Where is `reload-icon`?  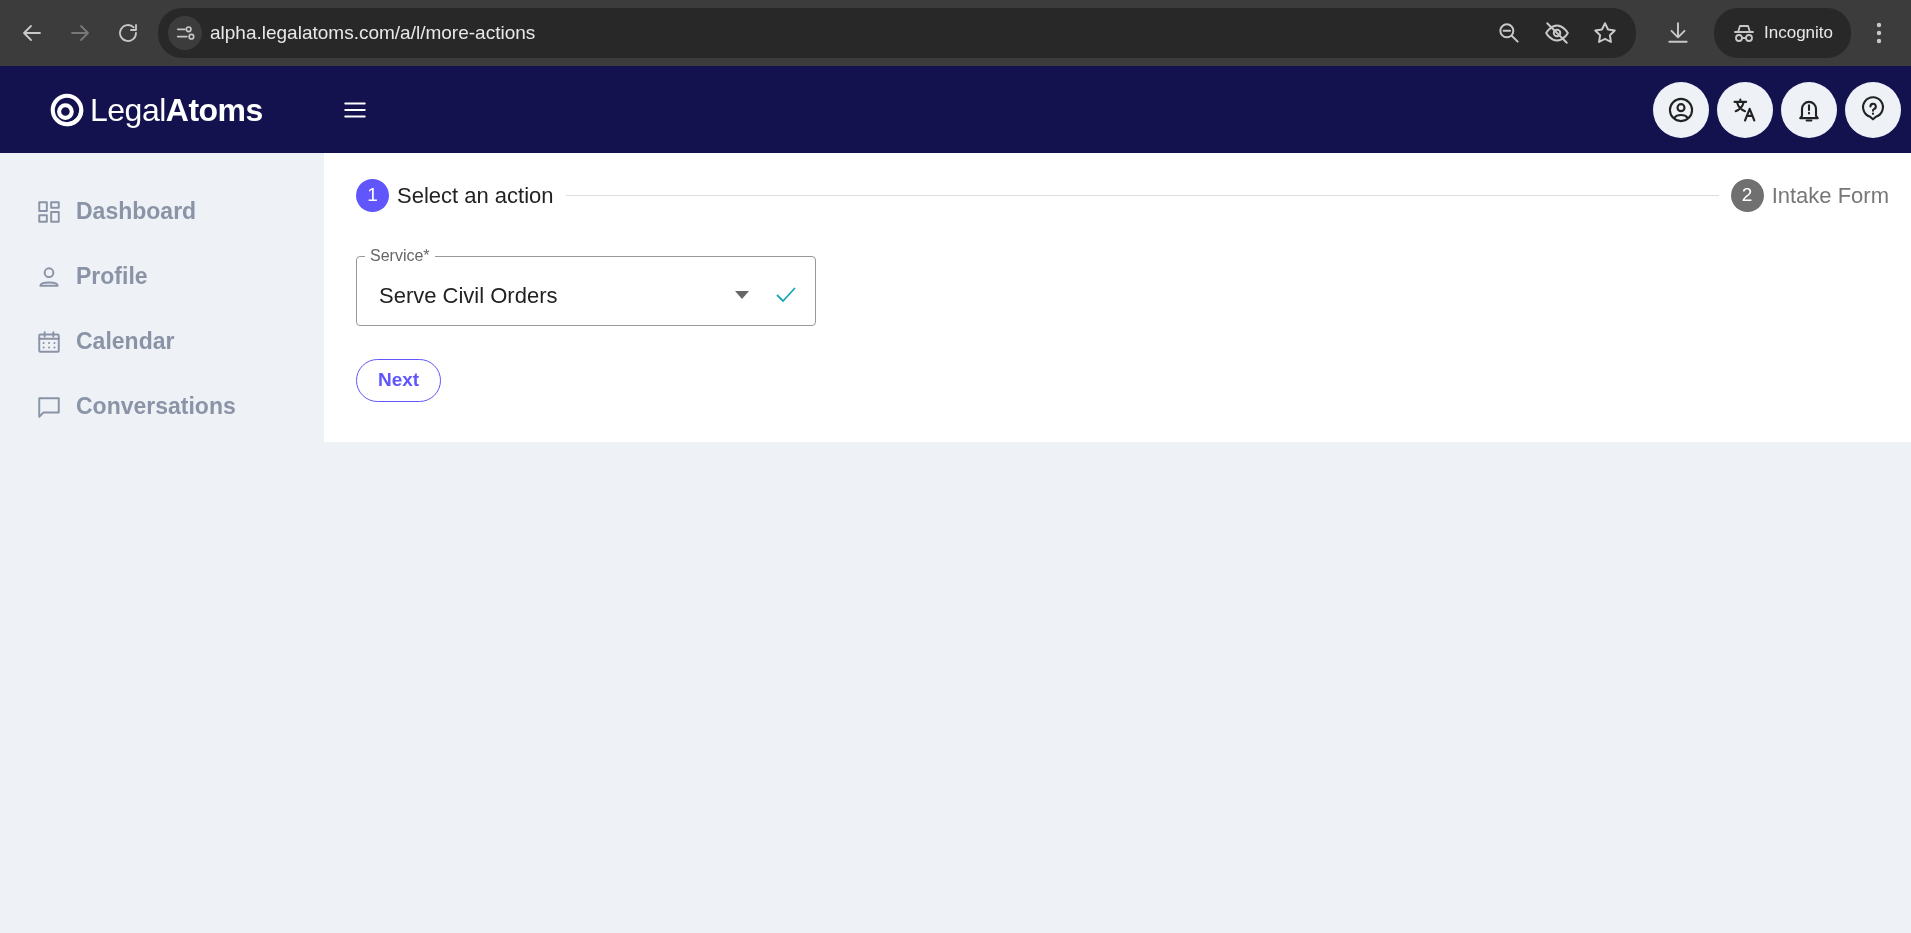
reload-icon is located at coordinates (128, 33).